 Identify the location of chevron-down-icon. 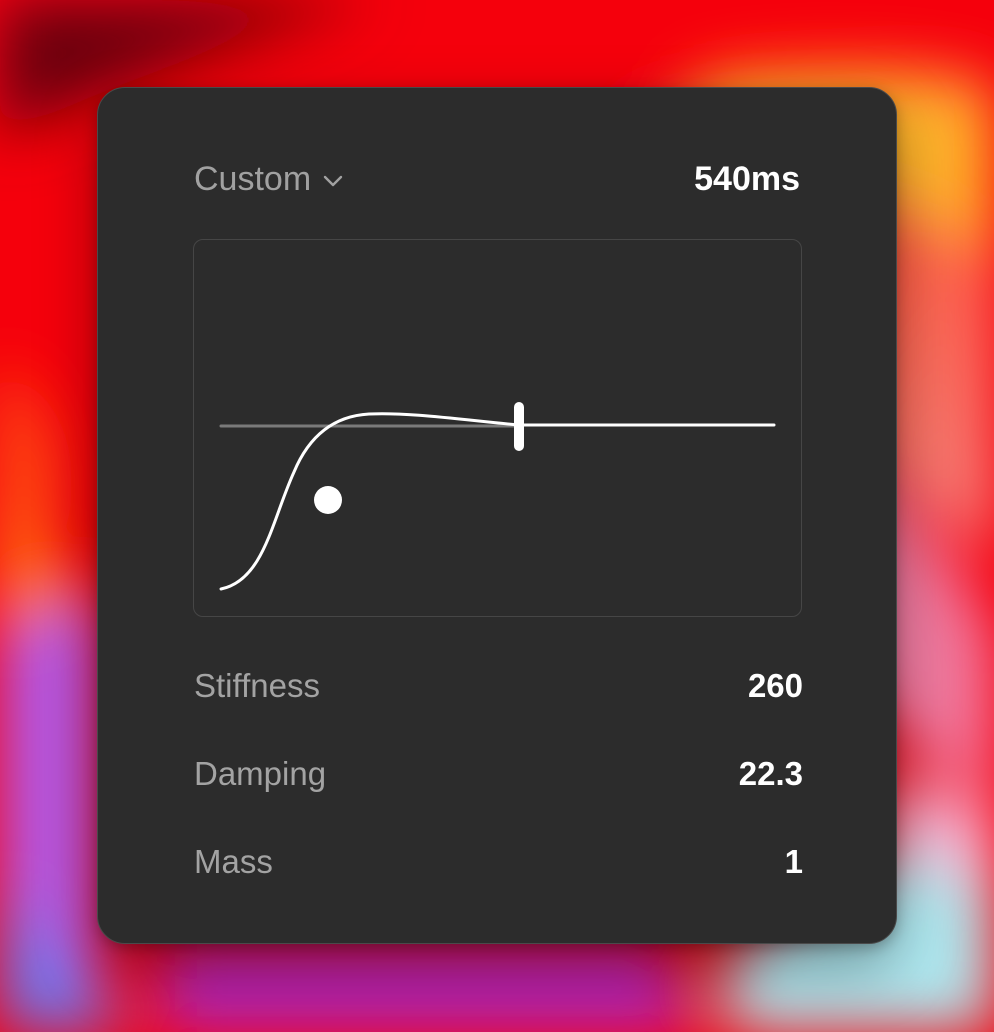
(333, 181).